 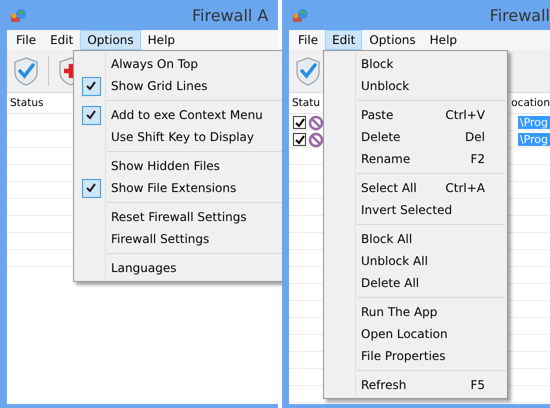 What do you see at coordinates (154, 64) in the screenshot?
I see `menu-label: Always On Top` at bounding box center [154, 64].